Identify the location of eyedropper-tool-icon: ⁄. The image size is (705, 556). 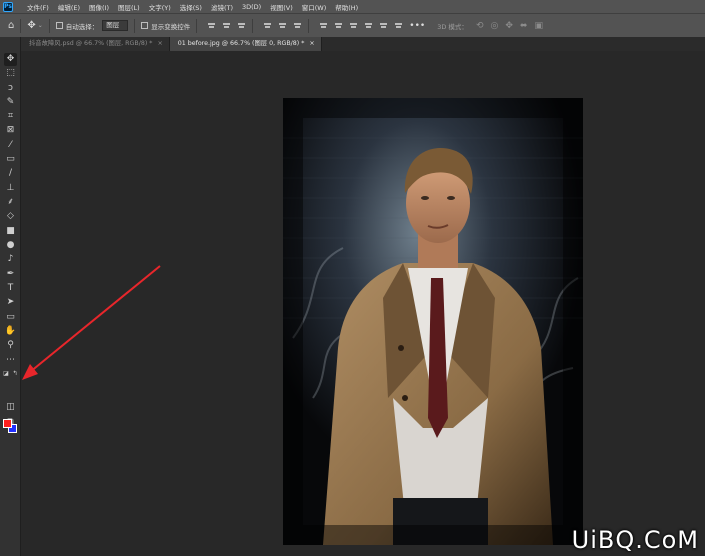
(10, 145).